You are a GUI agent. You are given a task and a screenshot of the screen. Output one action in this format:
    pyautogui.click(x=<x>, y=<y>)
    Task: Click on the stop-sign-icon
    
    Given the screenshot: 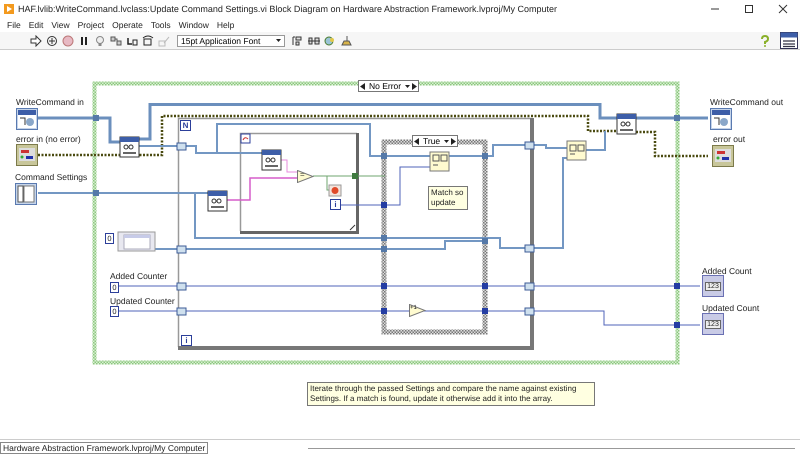 What is the action you would take?
    pyautogui.click(x=335, y=190)
    